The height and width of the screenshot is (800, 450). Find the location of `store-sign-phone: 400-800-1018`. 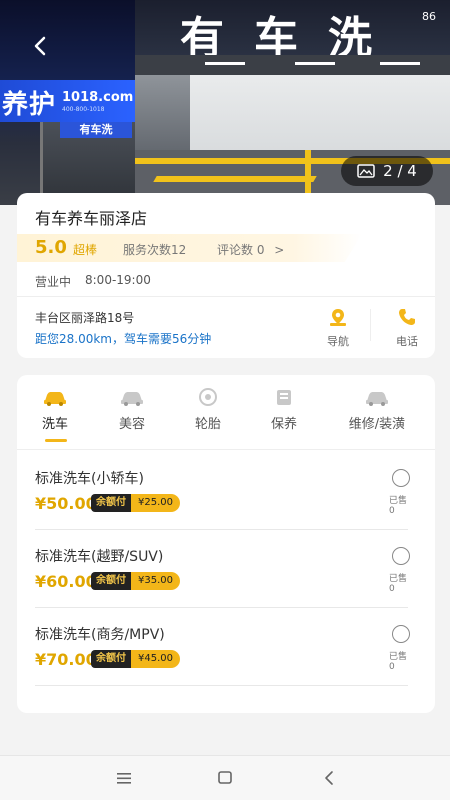

store-sign-phone: 400-800-1018 is located at coordinates (83, 109).